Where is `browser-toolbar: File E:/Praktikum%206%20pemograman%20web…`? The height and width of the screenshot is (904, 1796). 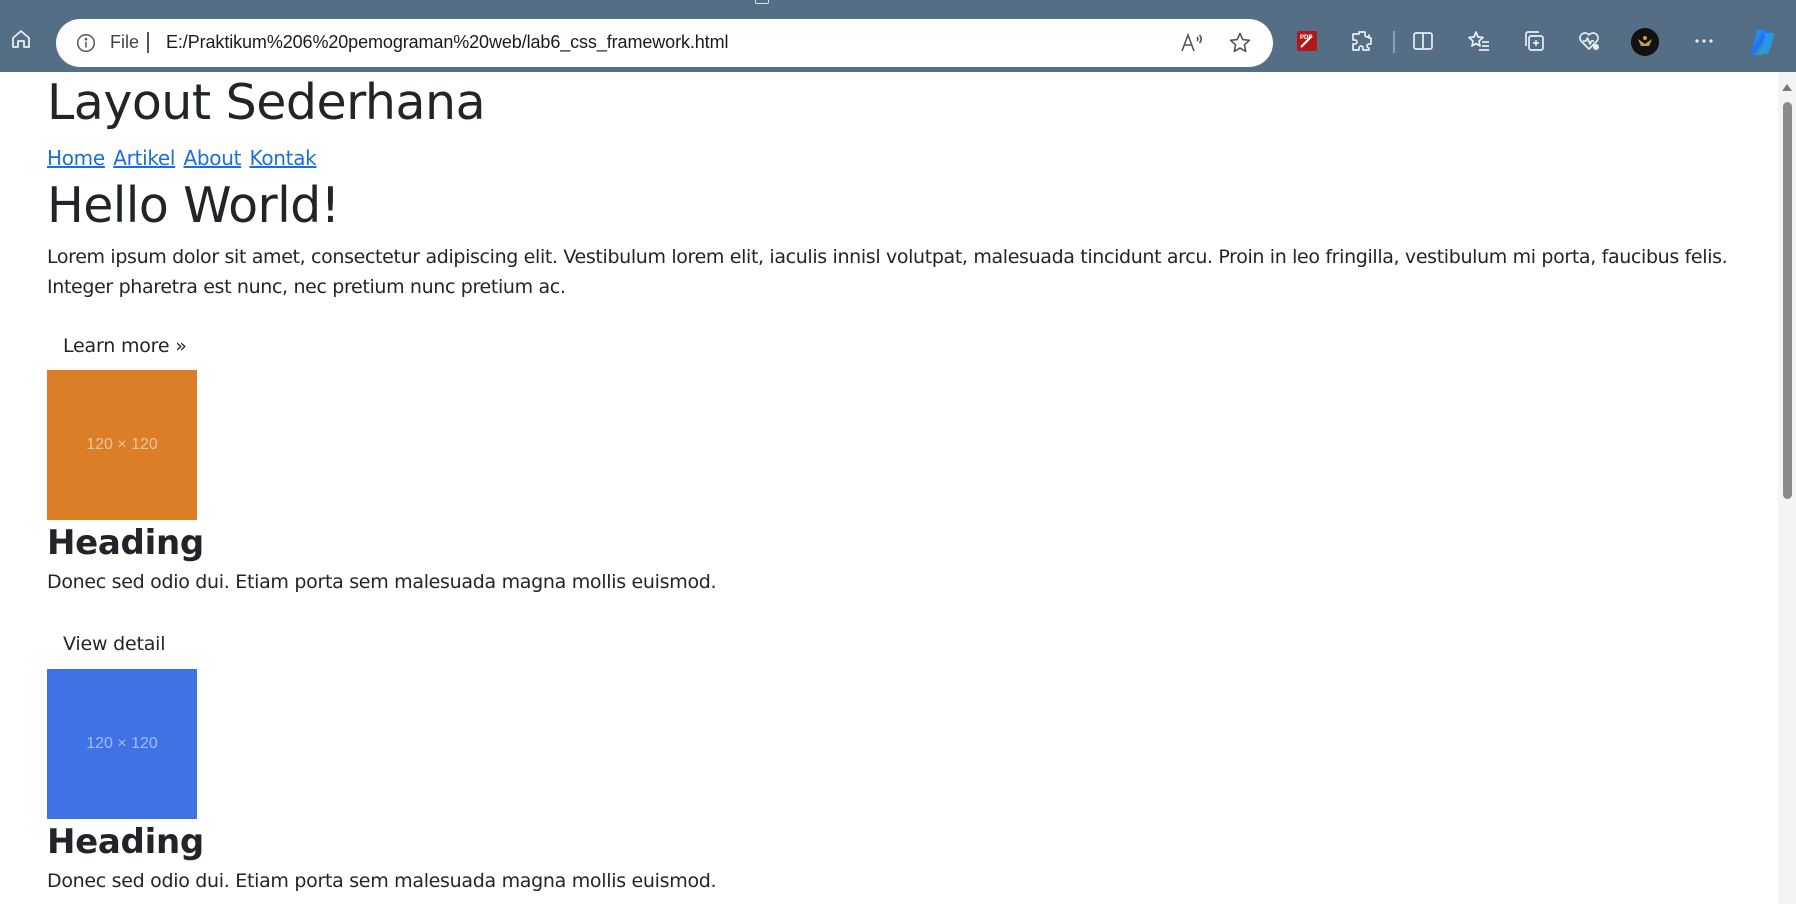 browser-toolbar: File E:/Praktikum%206%20pemograman%20web… is located at coordinates (898, 36).